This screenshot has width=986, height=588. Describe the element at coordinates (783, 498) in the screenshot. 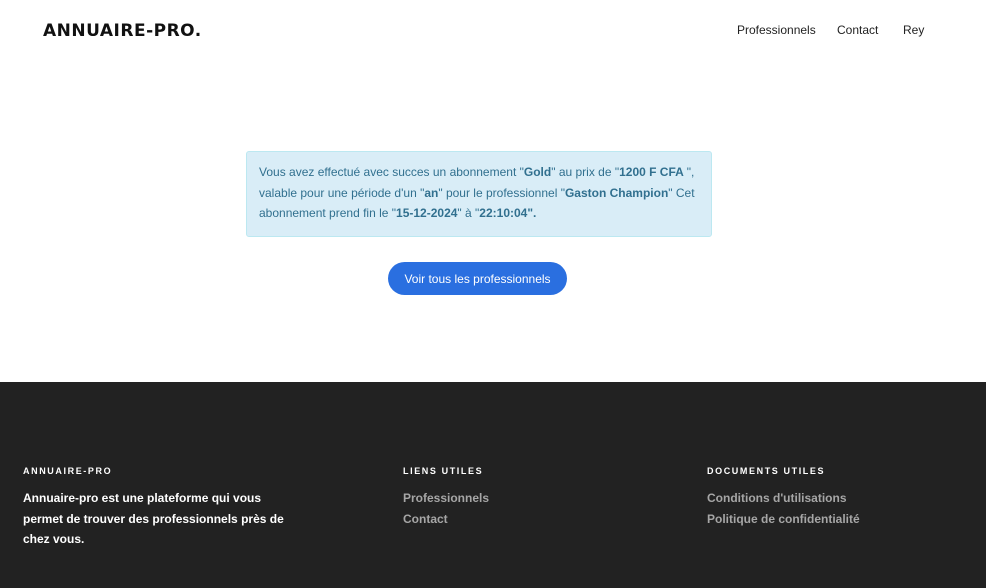

I see `footer-link-conditions: Conditions d'utilisations` at that location.